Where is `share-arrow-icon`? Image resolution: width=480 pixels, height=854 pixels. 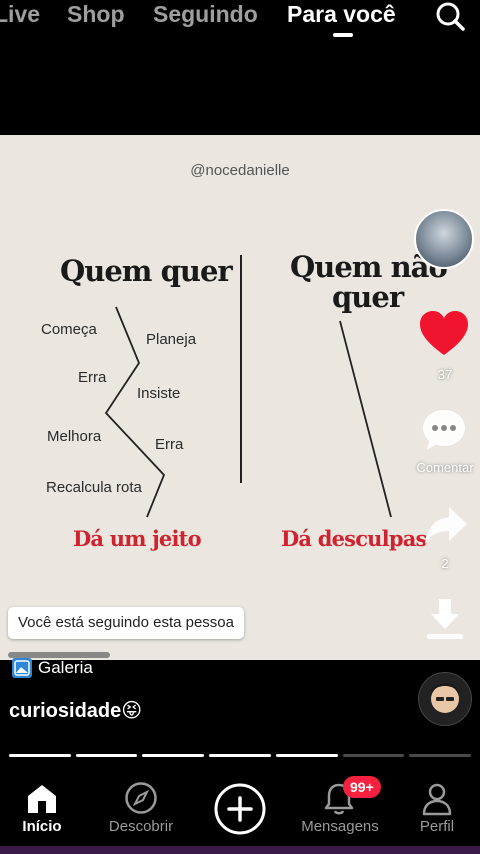 share-arrow-icon is located at coordinates (446, 526).